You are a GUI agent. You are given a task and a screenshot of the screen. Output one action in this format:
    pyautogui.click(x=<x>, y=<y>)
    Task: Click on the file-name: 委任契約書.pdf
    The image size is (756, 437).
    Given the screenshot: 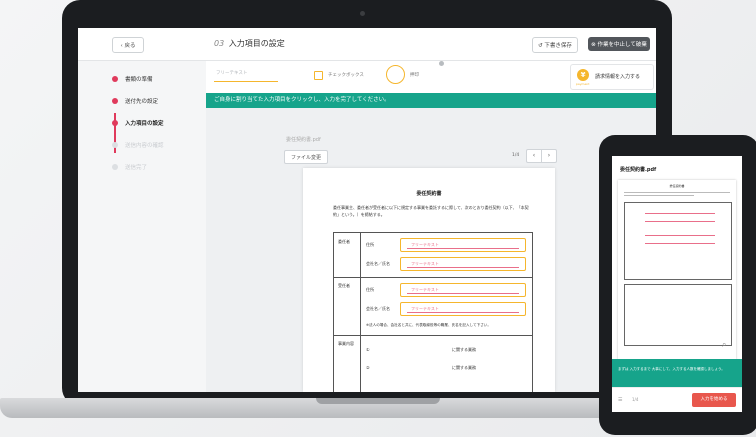 What is the action you would take?
    pyautogui.click(x=303, y=140)
    